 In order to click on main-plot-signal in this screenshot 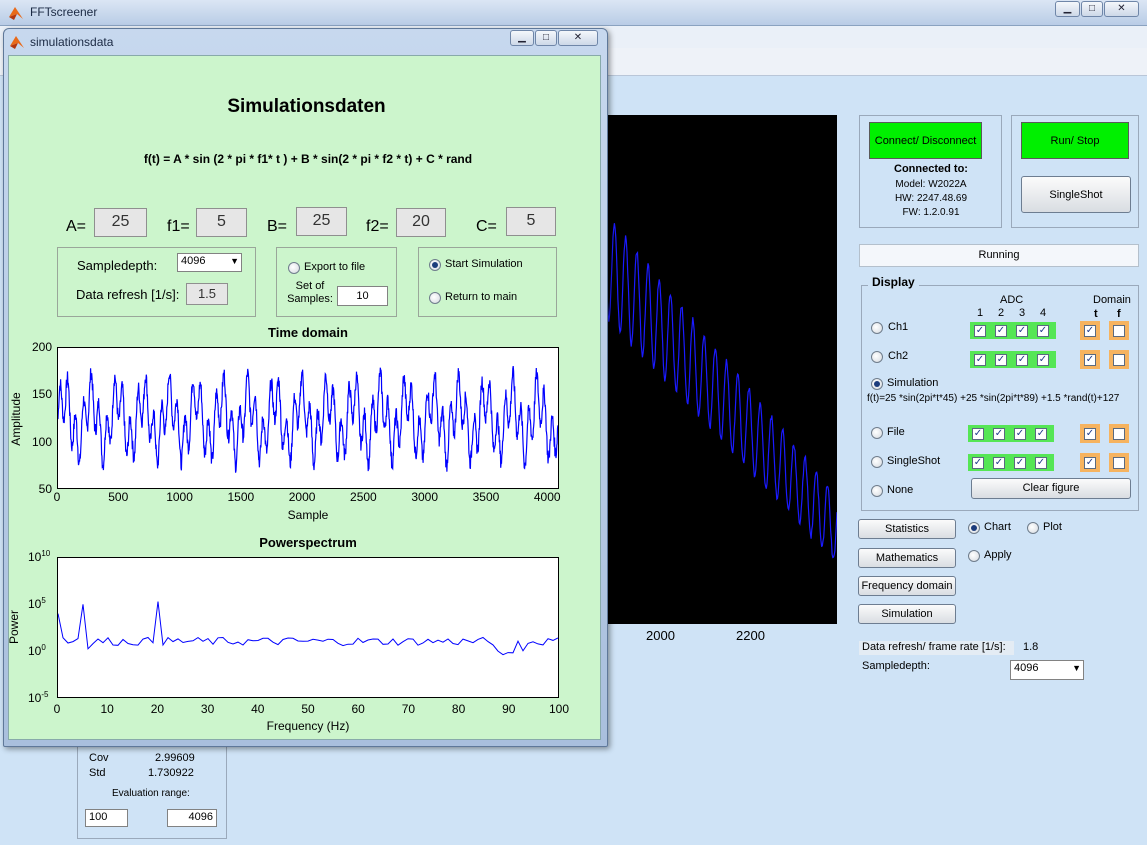, I will do `click(721, 391)`.